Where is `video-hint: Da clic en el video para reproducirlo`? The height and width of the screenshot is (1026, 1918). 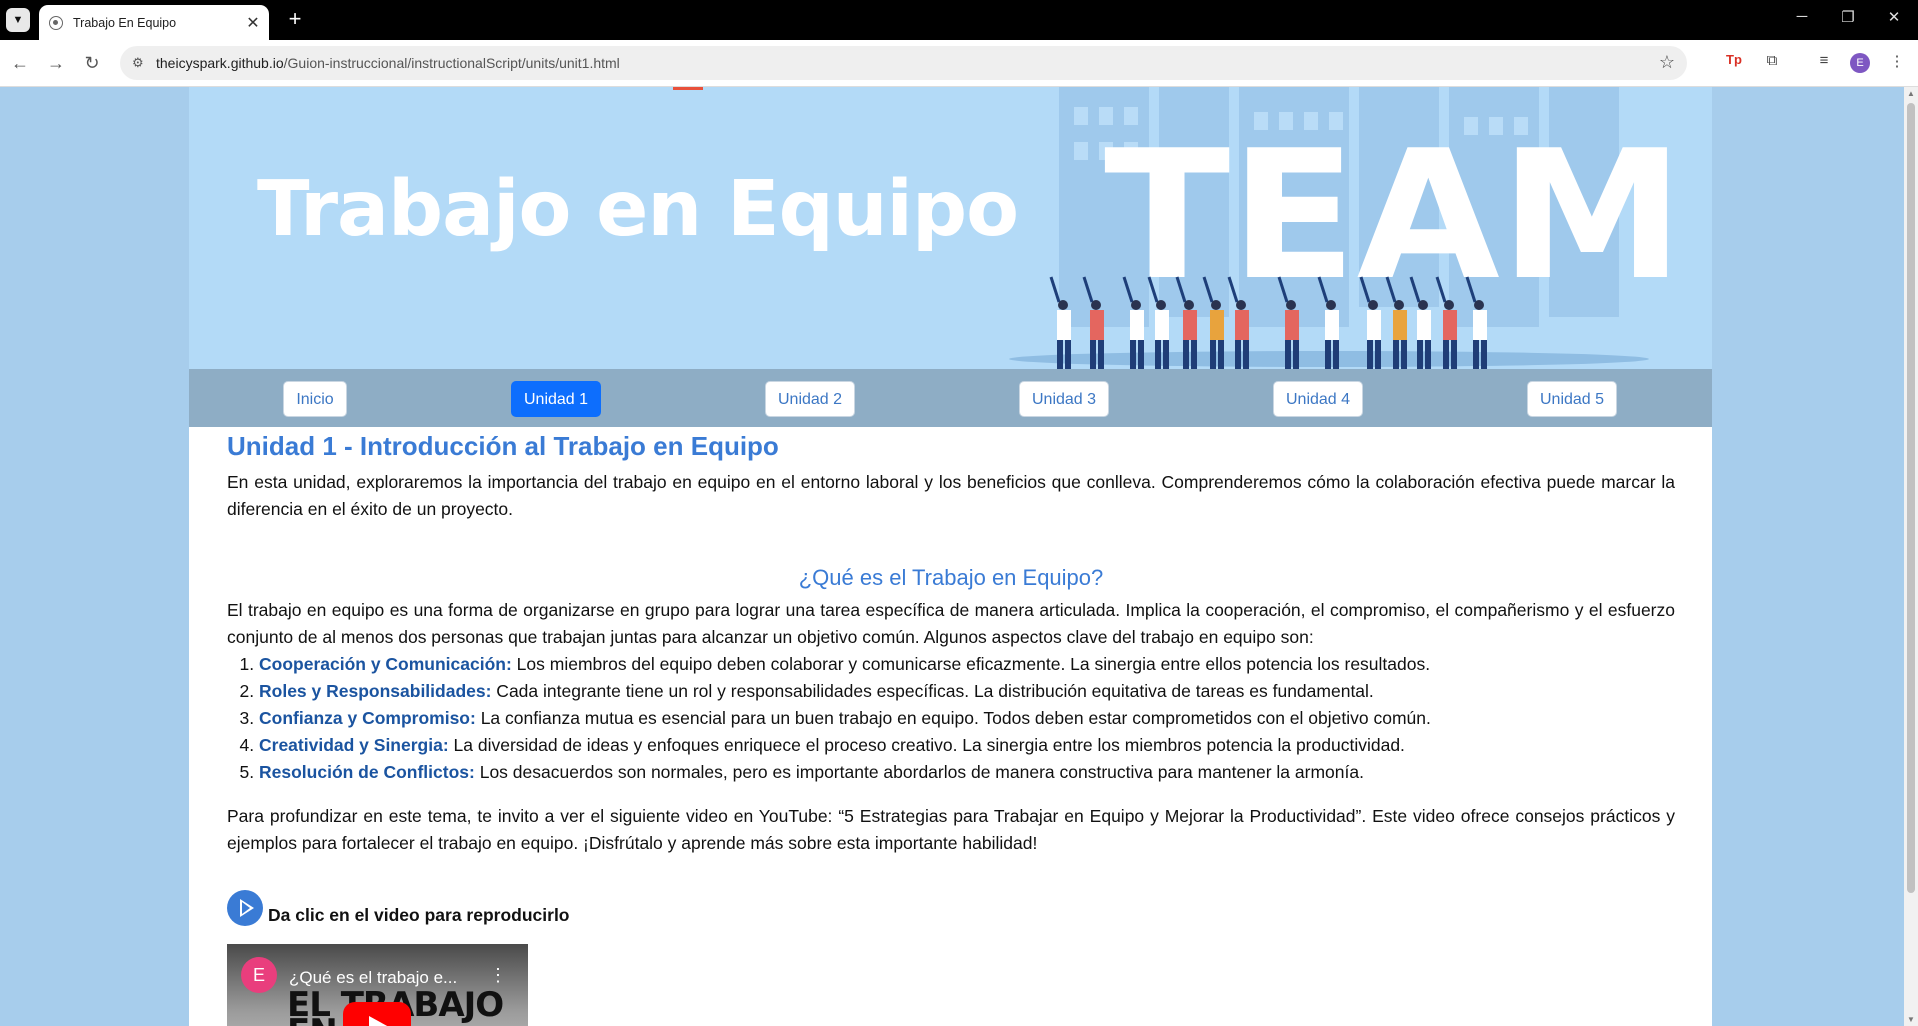
video-hint: Da clic en el video para reproducirlo is located at coordinates (951, 905).